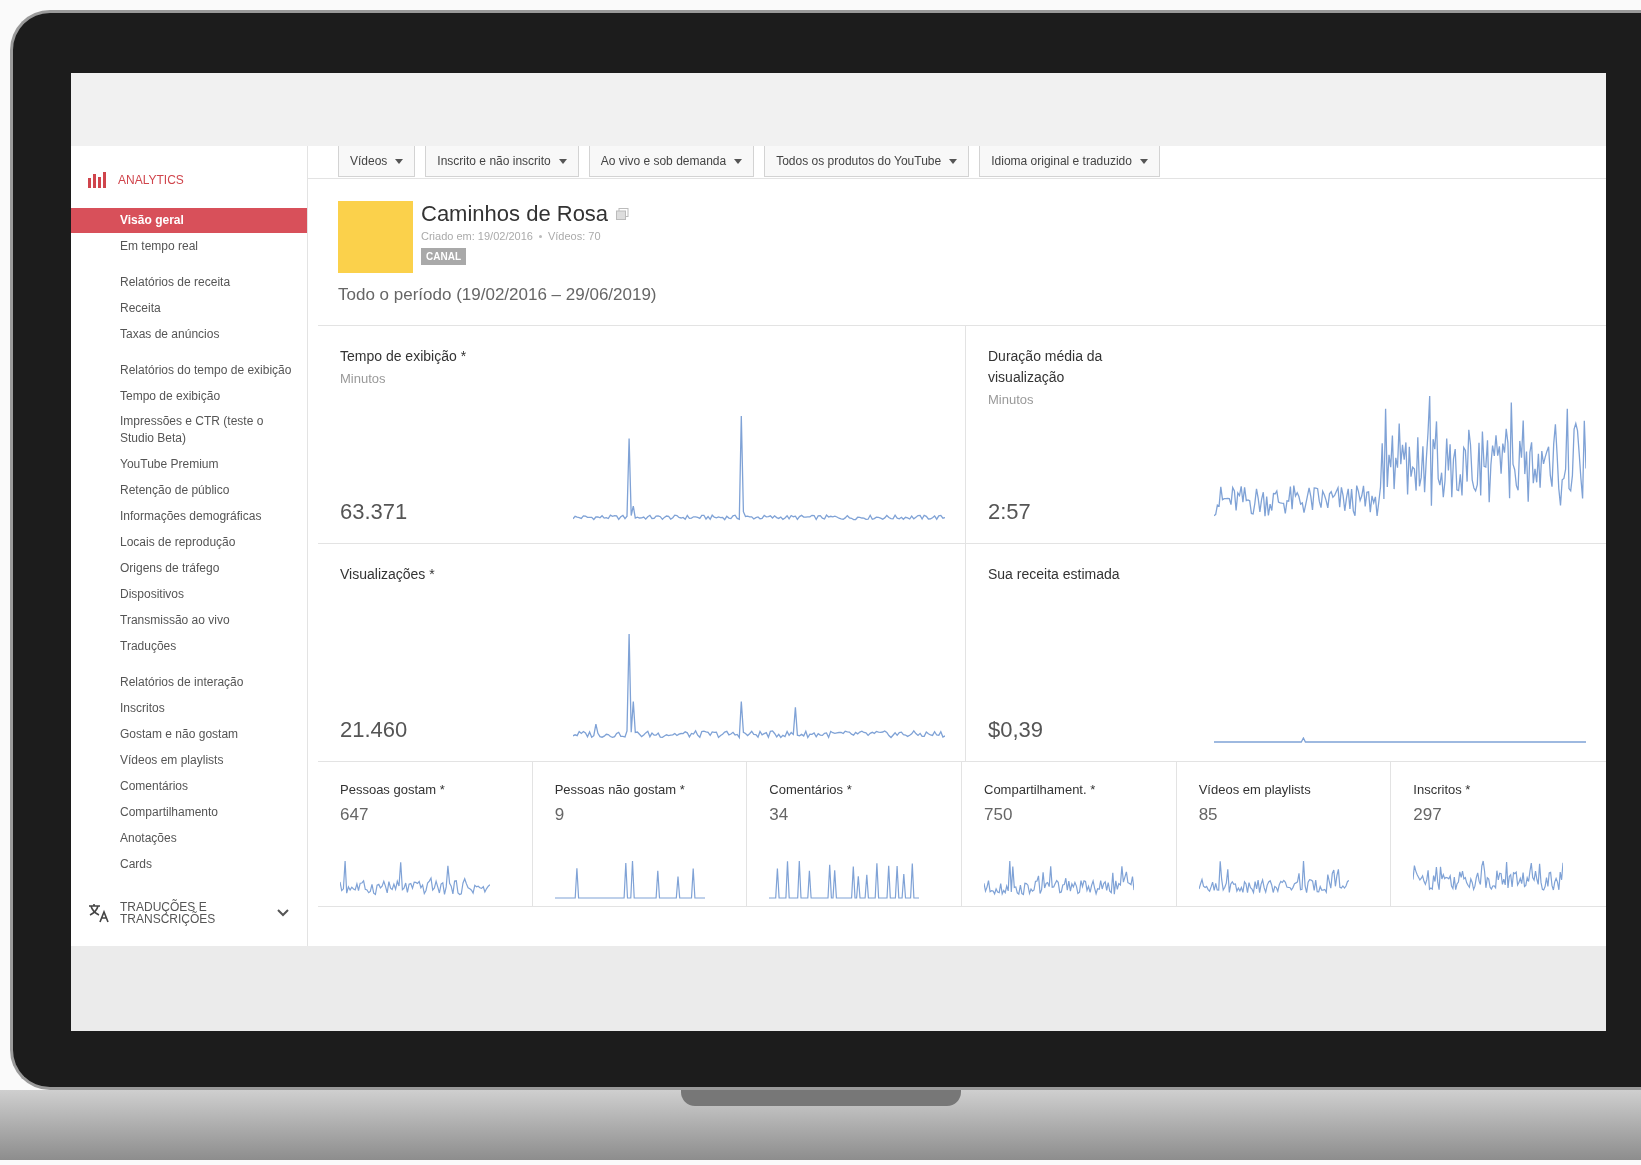  I want to click on sidebar-item: Em tempo real, so click(189, 246).